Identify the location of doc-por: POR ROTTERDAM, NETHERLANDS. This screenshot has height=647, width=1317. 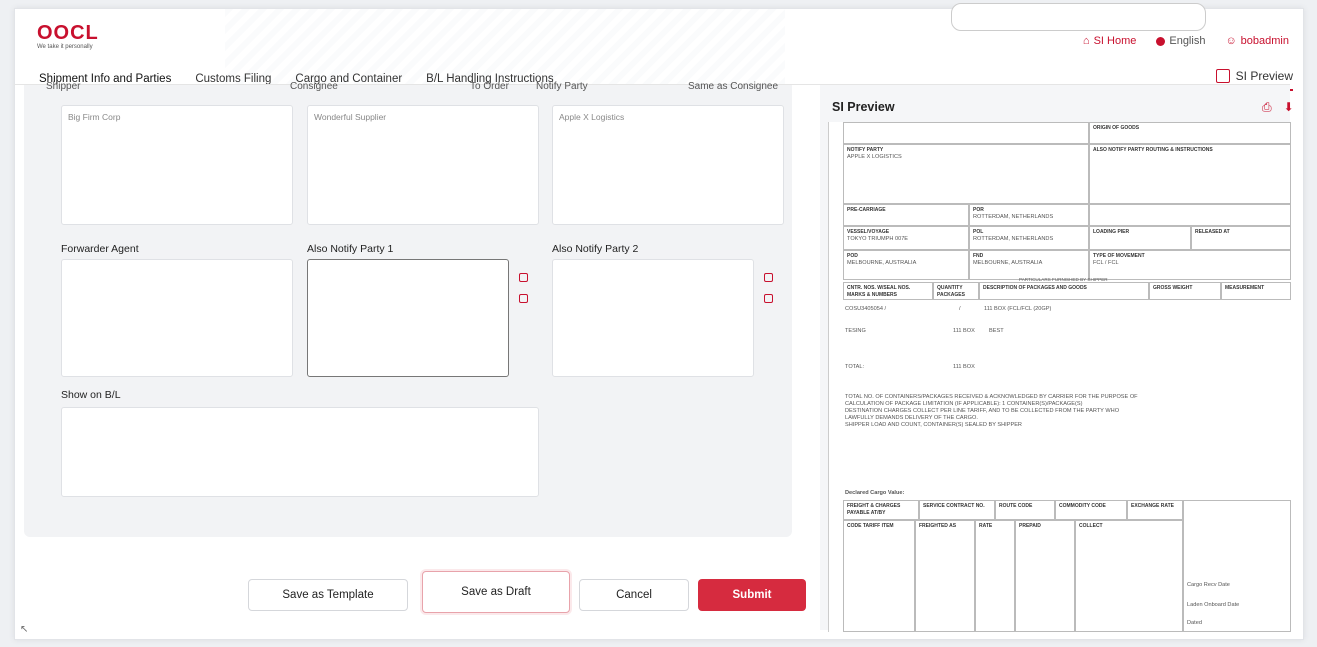
(1029, 215).